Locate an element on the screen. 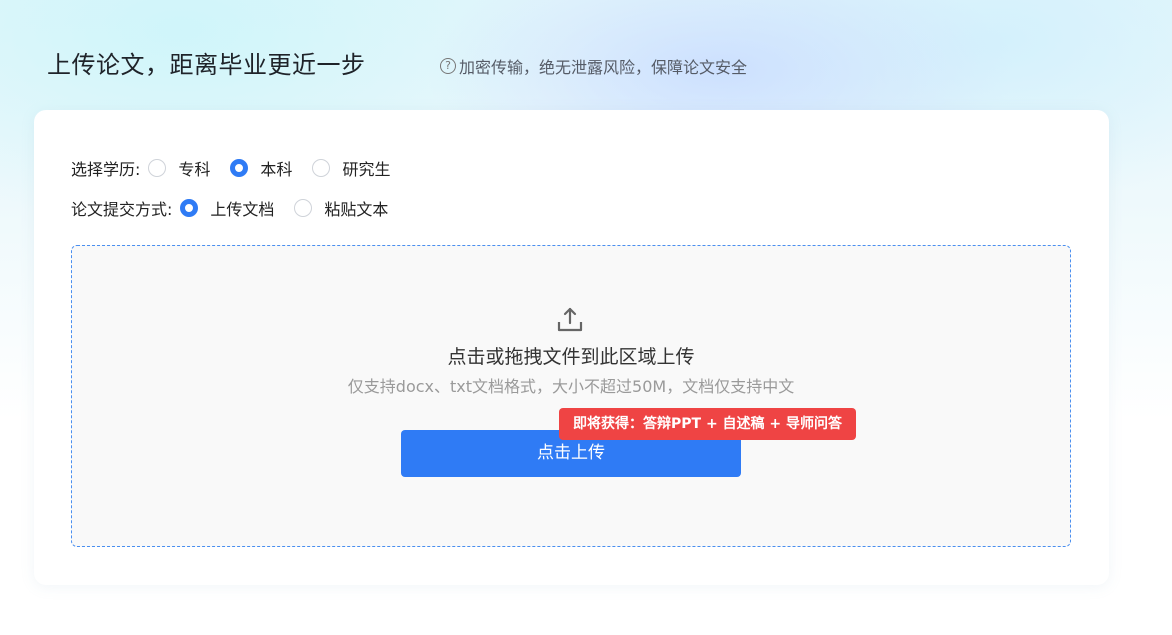 The image size is (1172, 635). security-note-text: 加密传输，绝无泄露风险，保障论文安全 is located at coordinates (603, 67).